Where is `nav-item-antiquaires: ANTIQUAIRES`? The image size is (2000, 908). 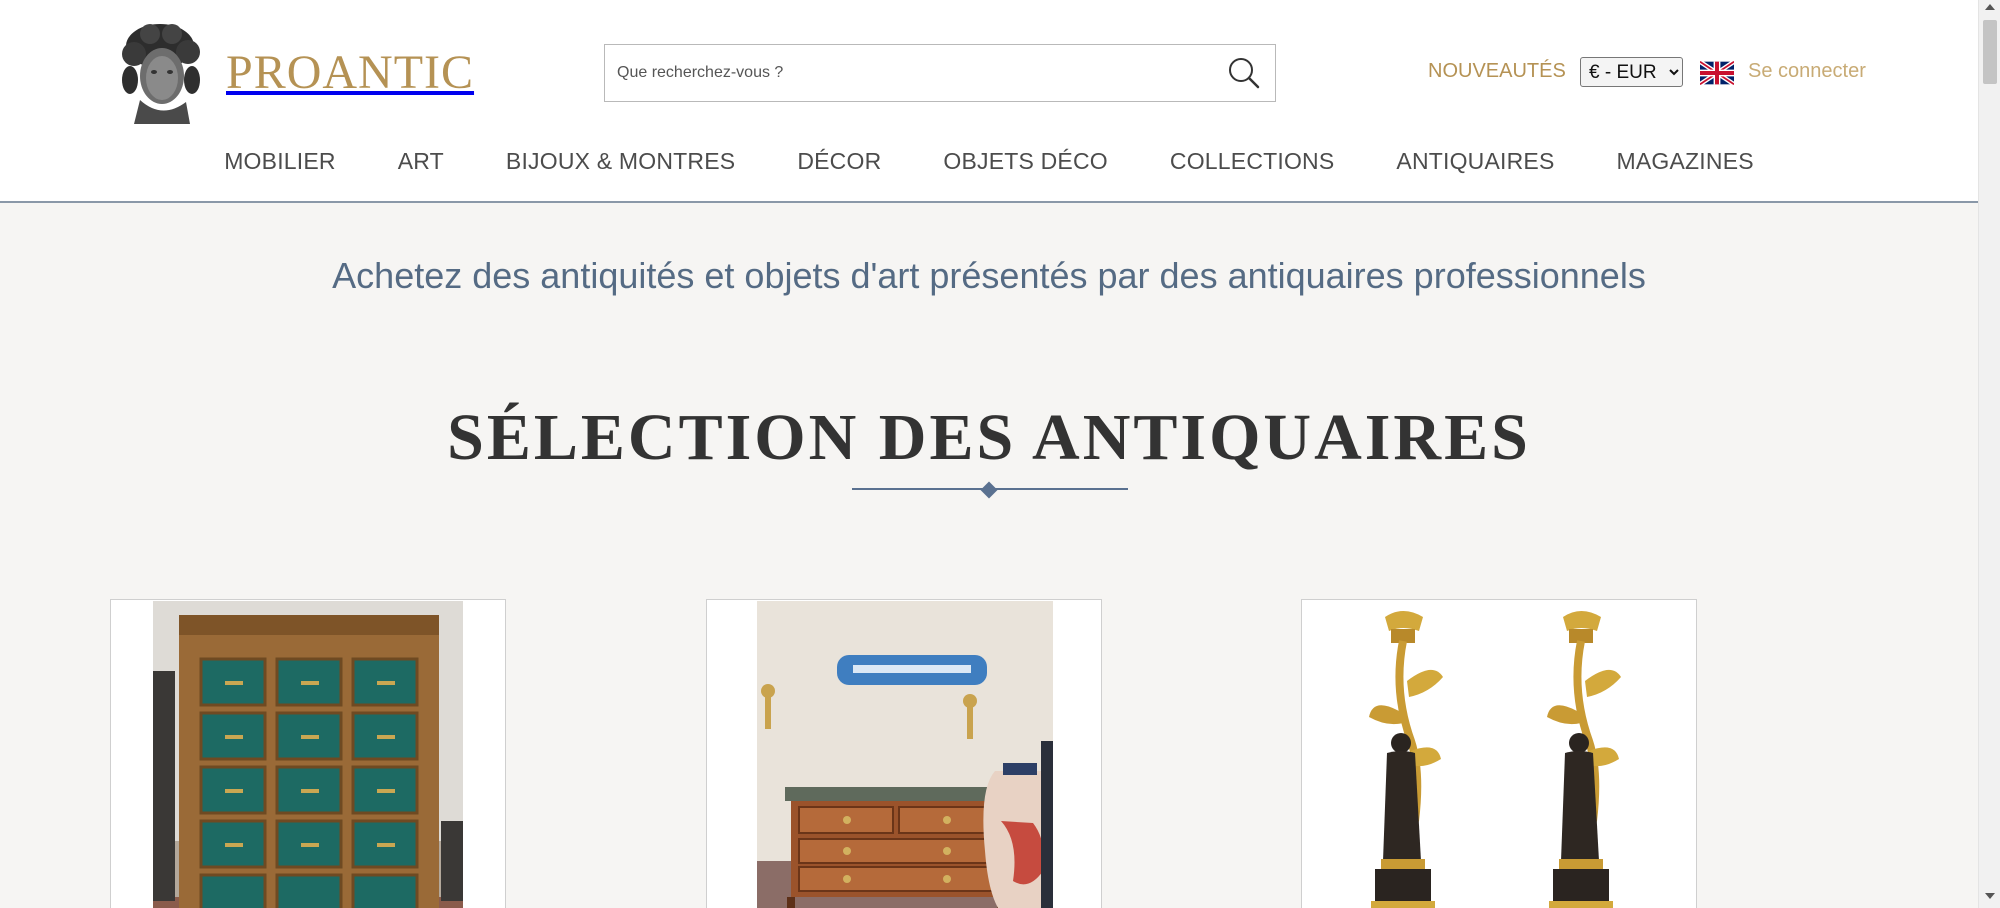 nav-item-antiquaires: ANTIQUAIRES is located at coordinates (1475, 161).